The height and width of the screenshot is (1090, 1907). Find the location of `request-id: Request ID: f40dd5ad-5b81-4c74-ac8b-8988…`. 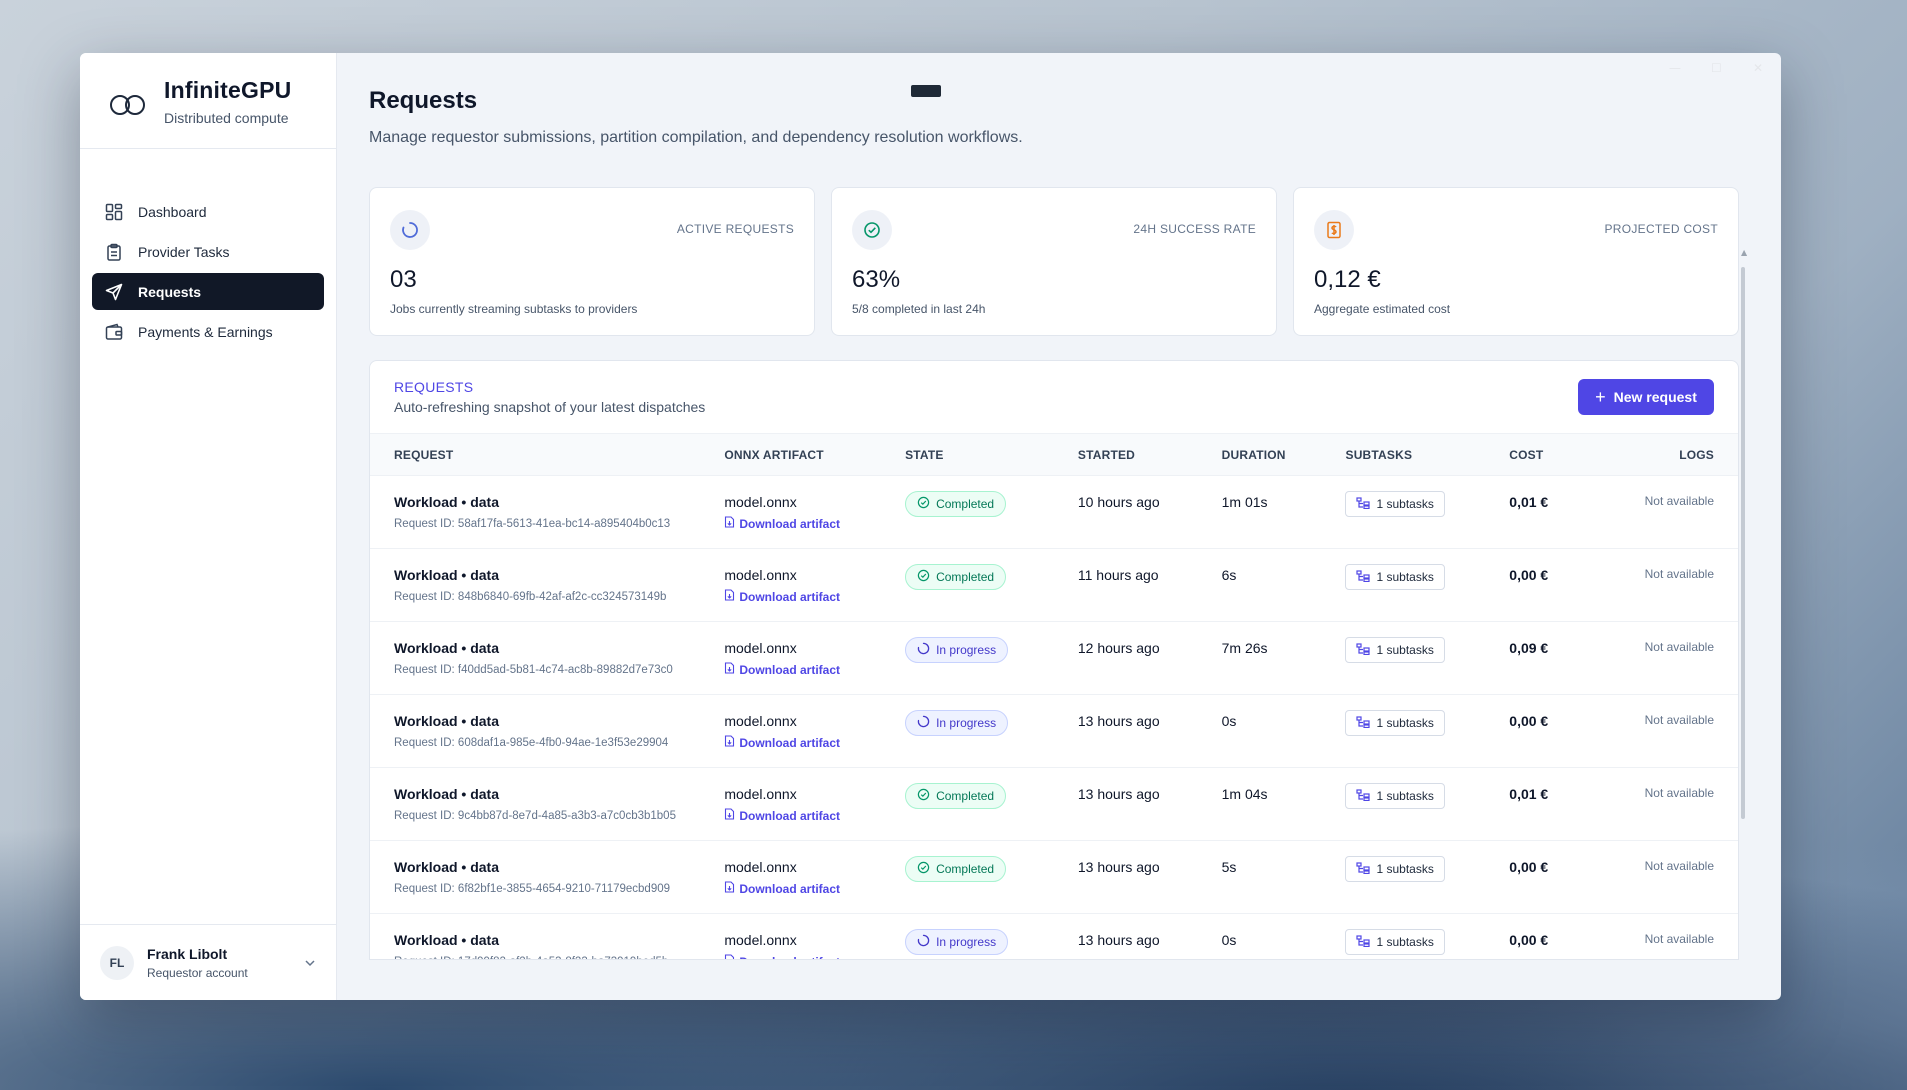

request-id: Request ID: f40dd5ad-5b81-4c74-ac8b-8988… is located at coordinates (533, 670).